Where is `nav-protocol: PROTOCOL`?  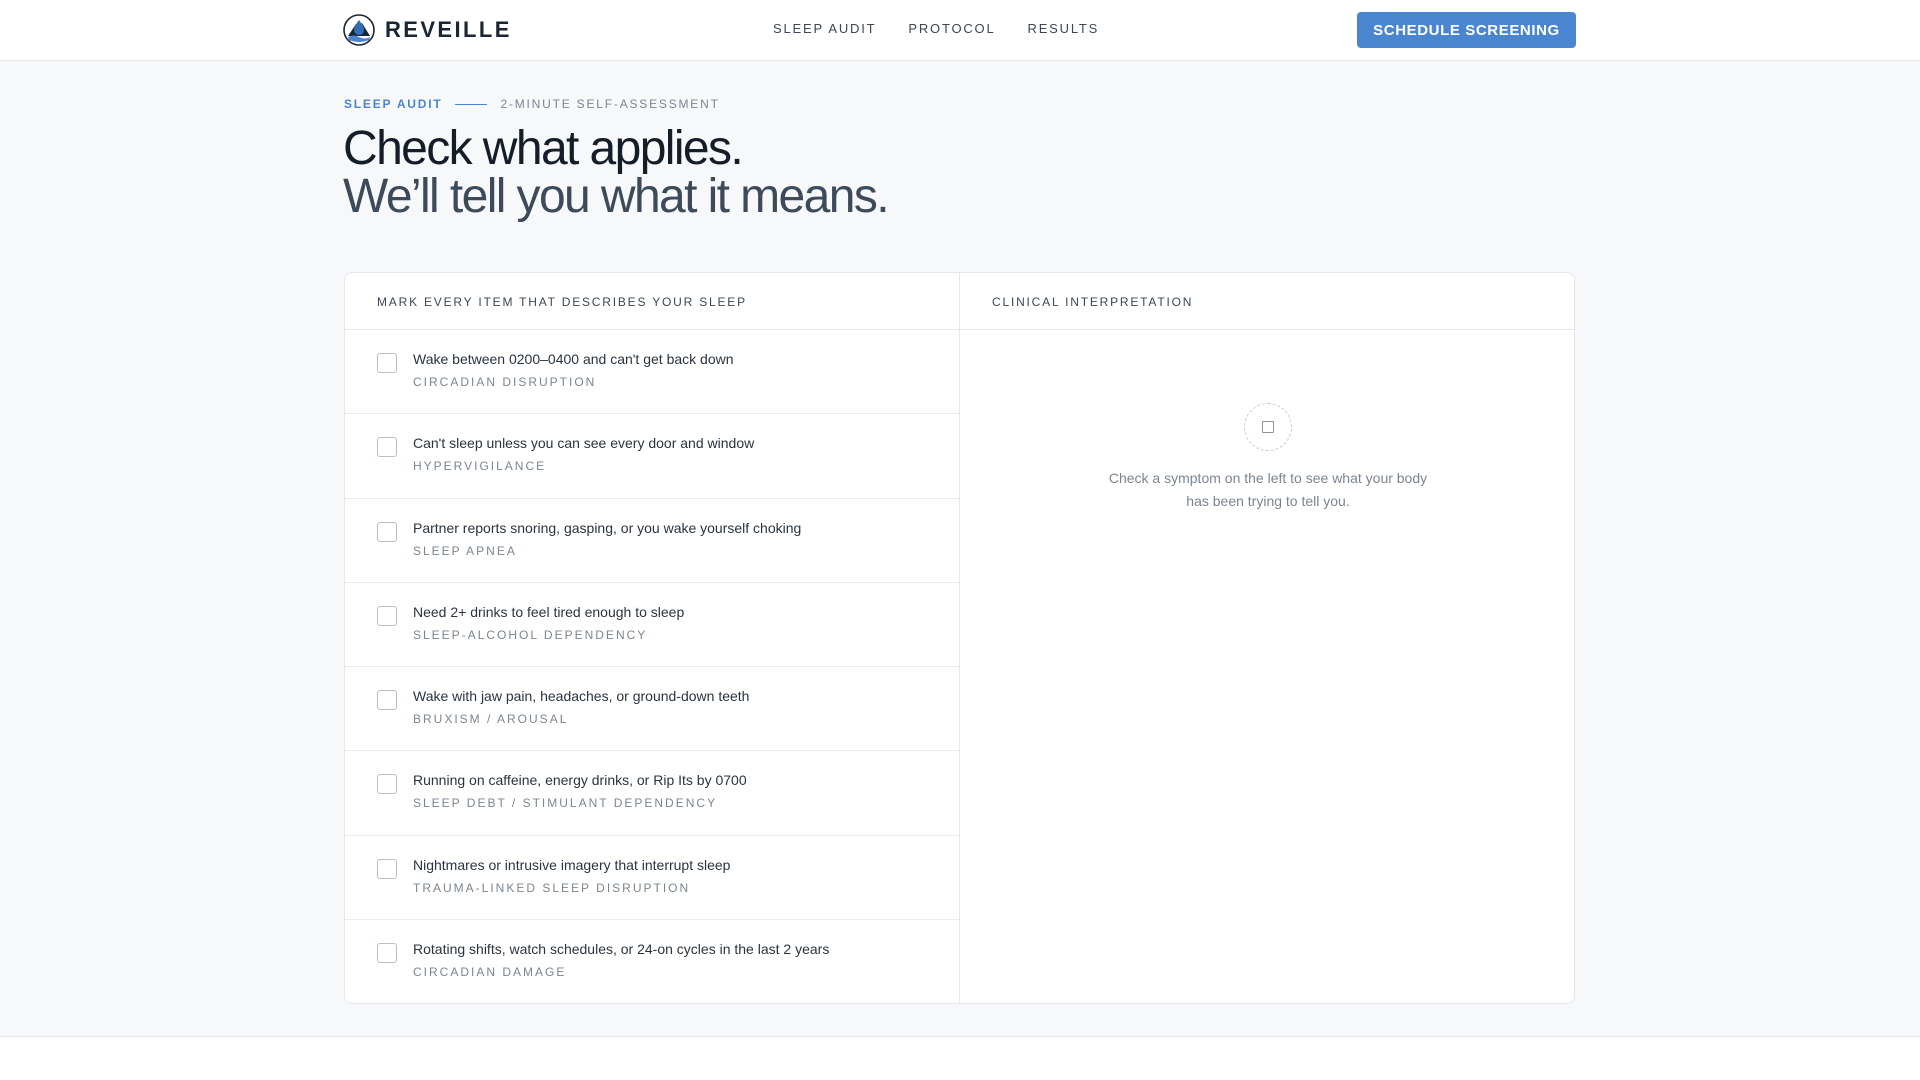
nav-protocol: PROTOCOL is located at coordinates (951, 28).